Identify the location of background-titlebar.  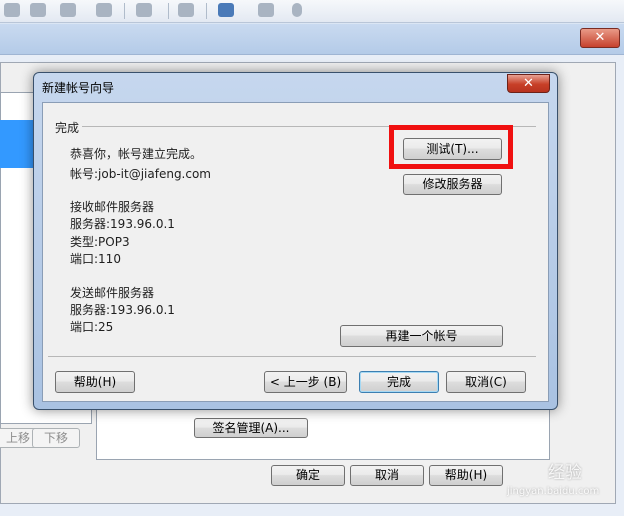
(312, 39).